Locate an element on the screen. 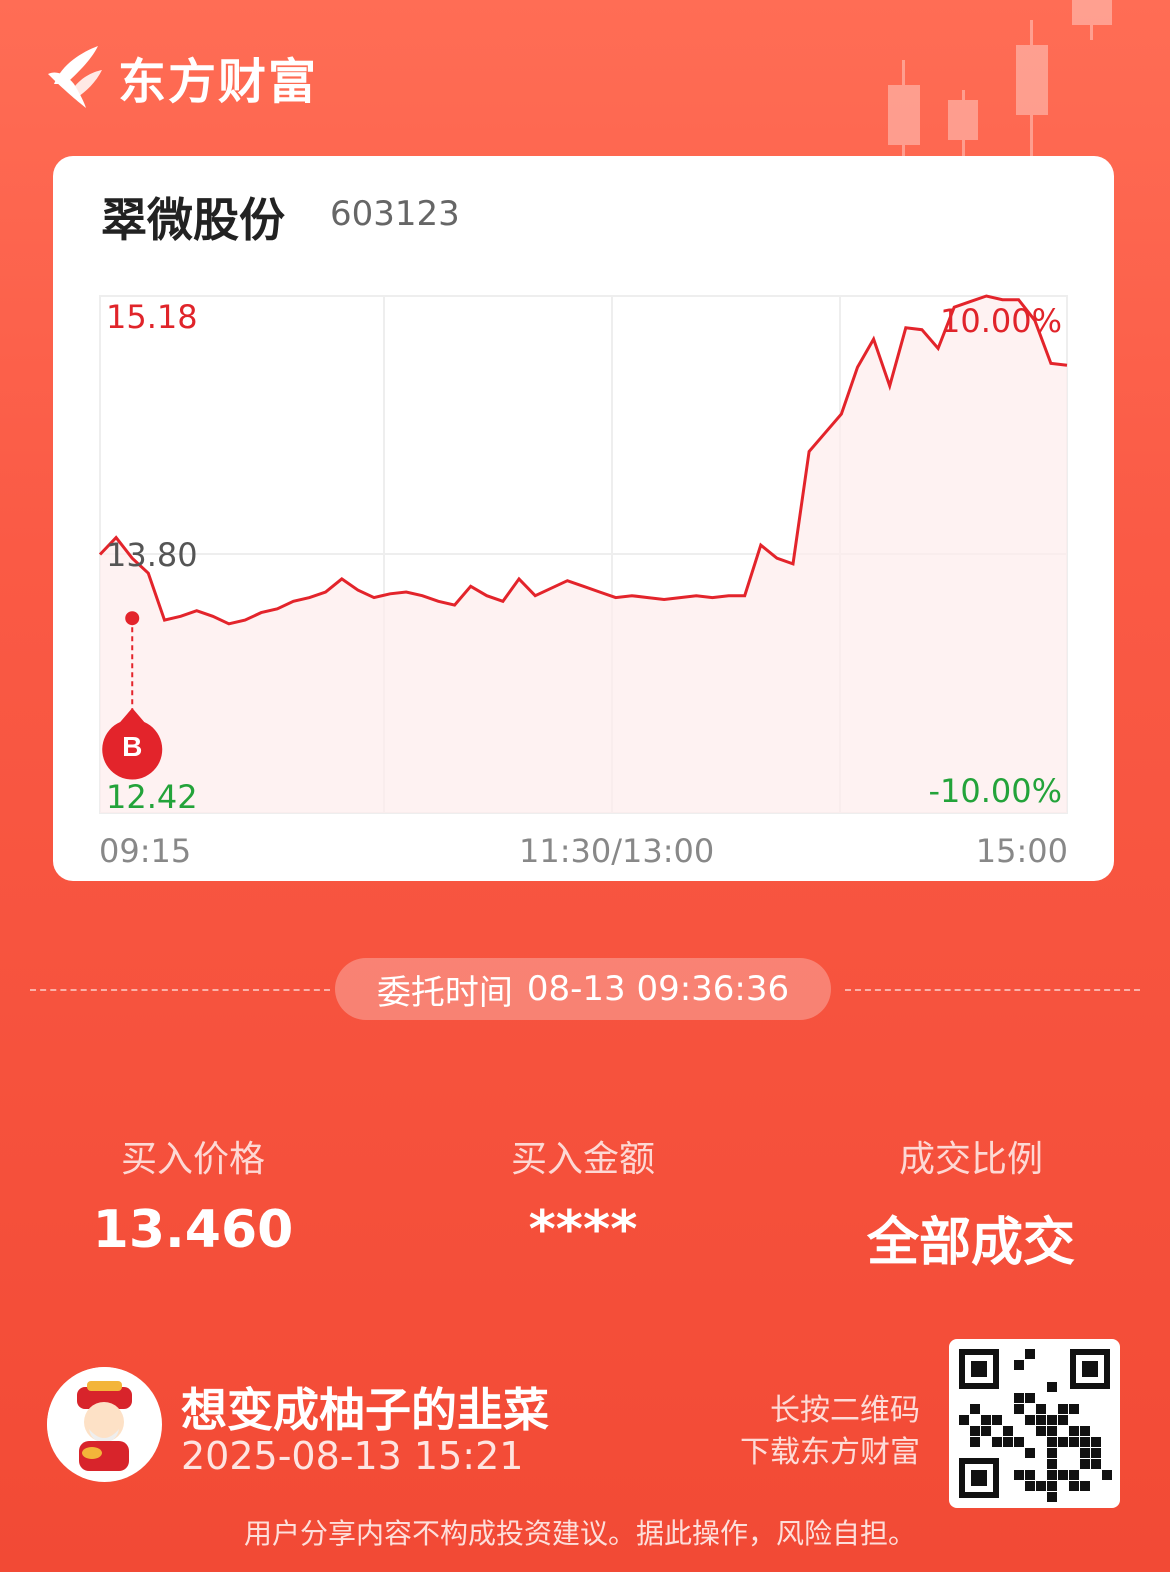 The height and width of the screenshot is (1572, 1170). user-name: 想变成柚子的韭菜 is located at coordinates (365, 1410).